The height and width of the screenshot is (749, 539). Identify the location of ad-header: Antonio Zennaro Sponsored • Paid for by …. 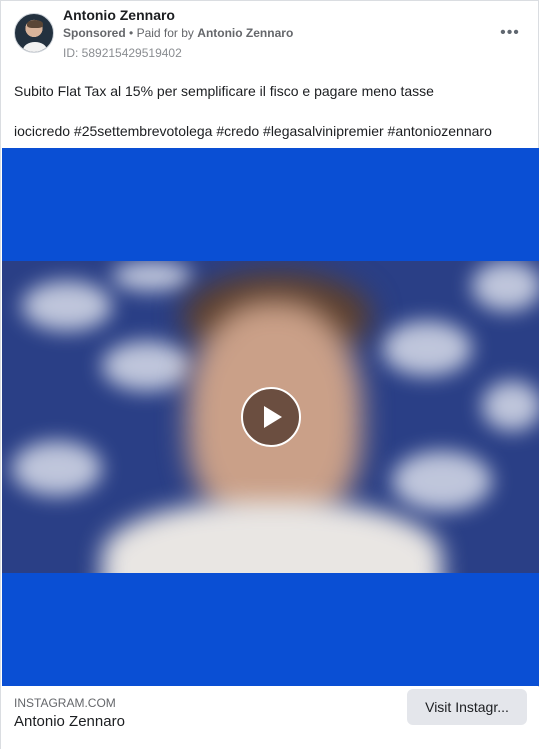
(270, 34).